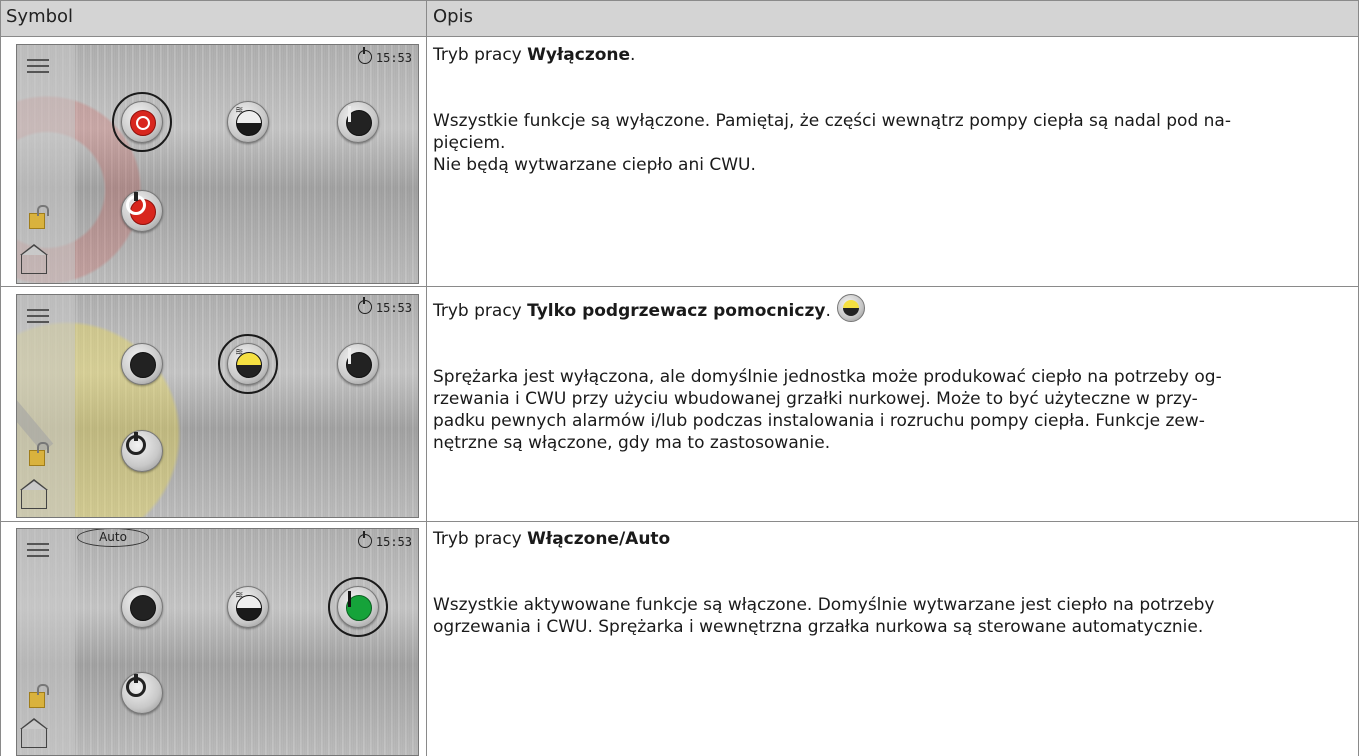 This screenshot has height=756, width=1359. I want to click on screen-off: 15:53 ≋, so click(217, 164).